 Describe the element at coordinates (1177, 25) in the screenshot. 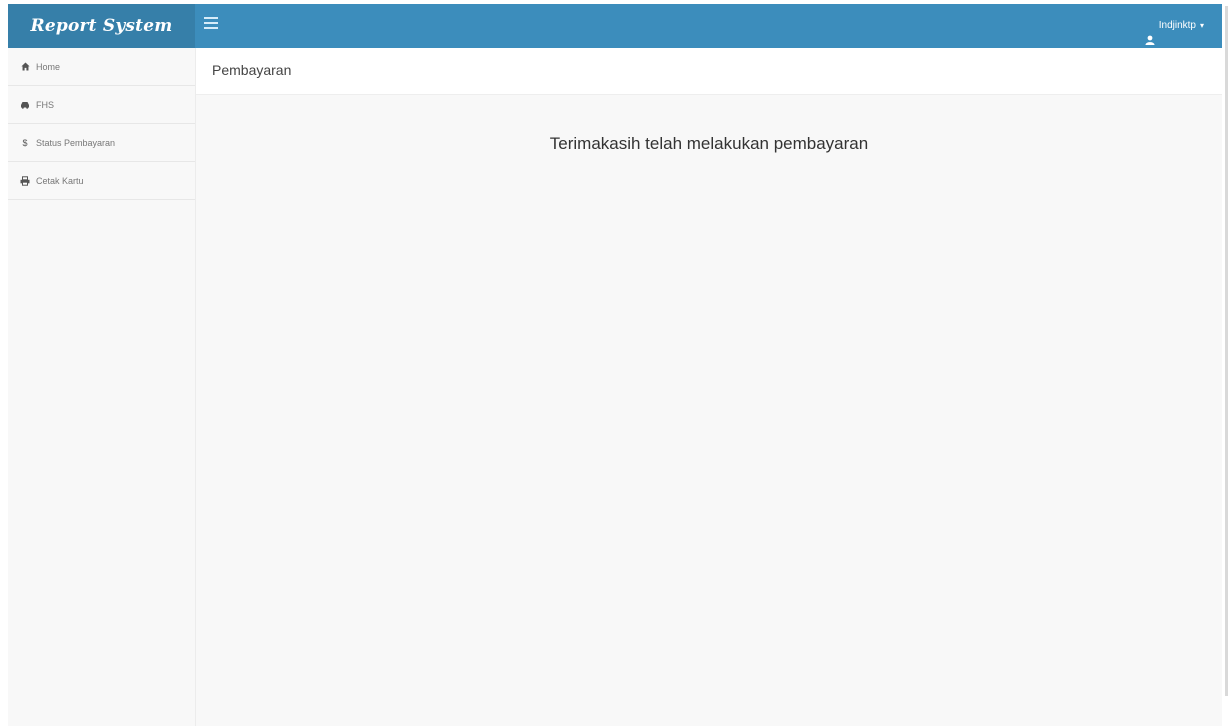

I see `user-name: Indjinktp` at that location.